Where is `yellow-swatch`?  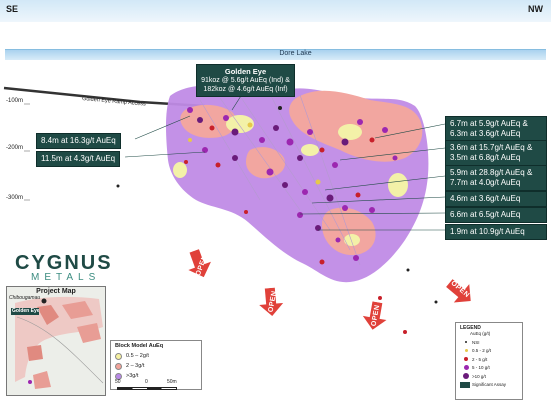
yellow-swatch is located at coordinates (118, 356).